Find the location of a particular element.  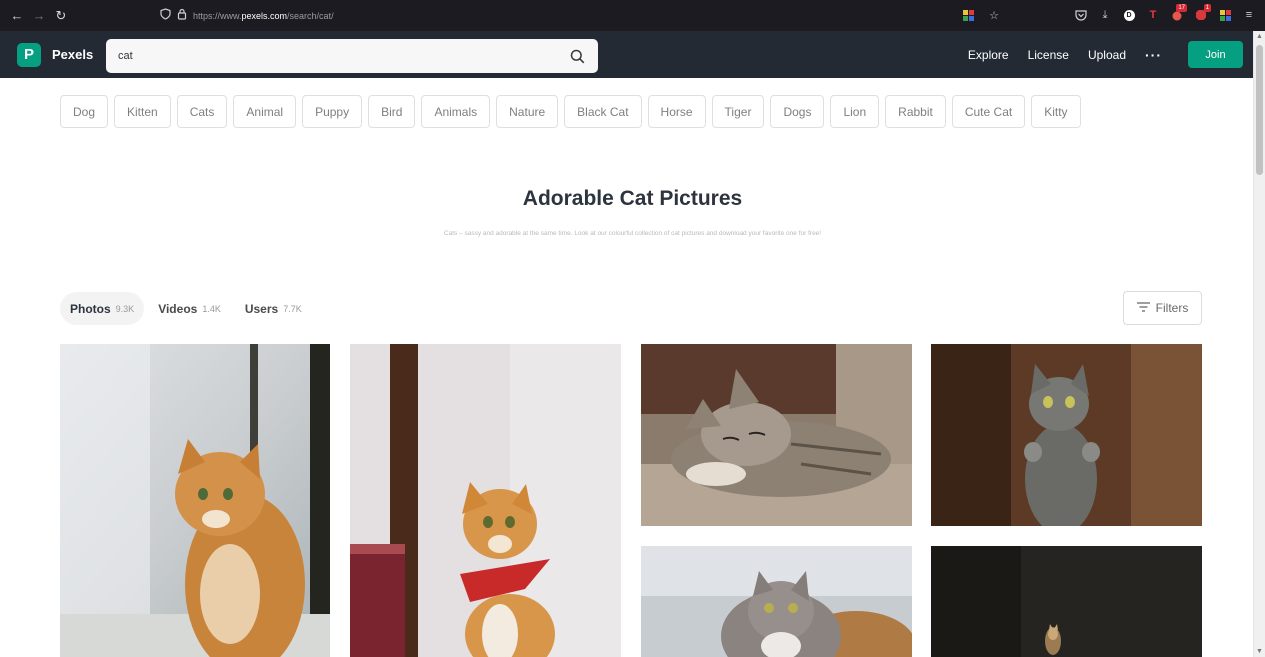

scroll-up-icon: ▲ is located at coordinates (1259, 36).